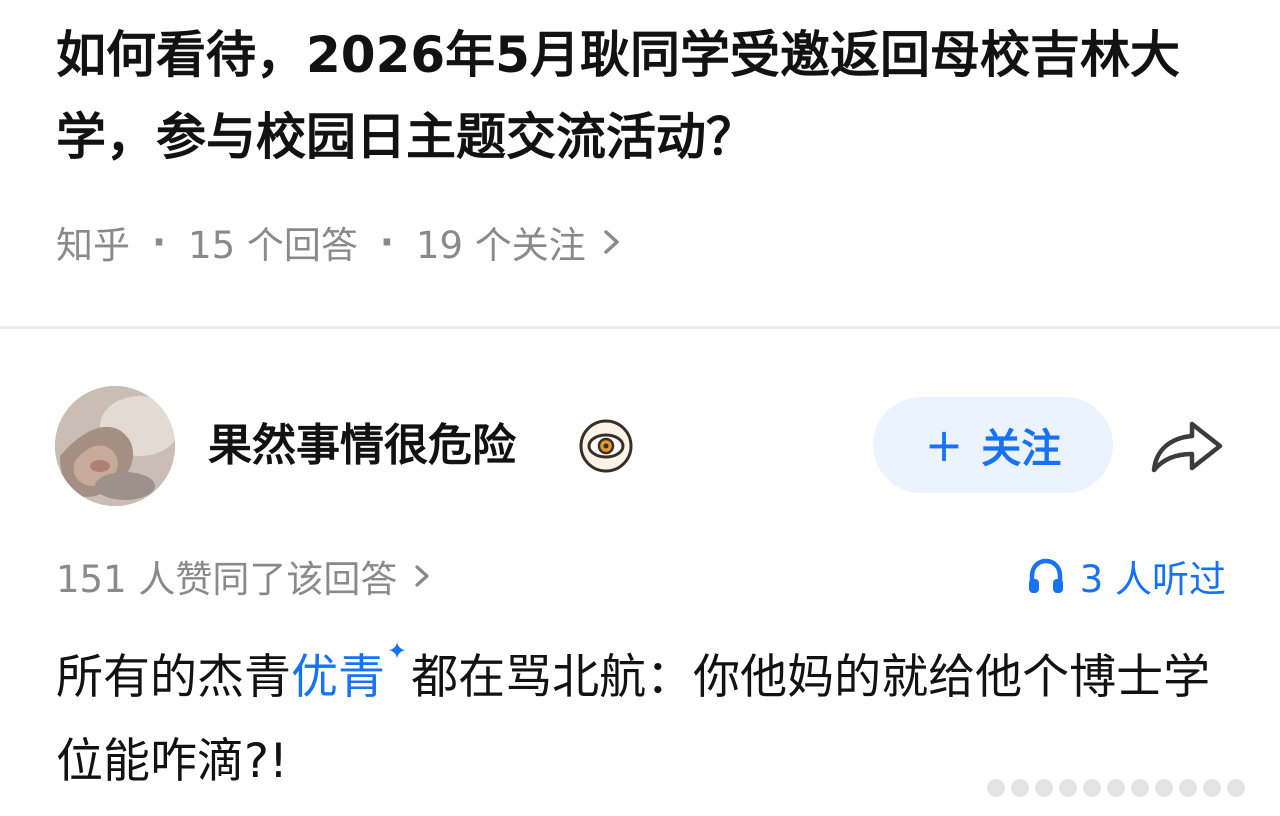  I want to click on follow-button: + 关注, so click(993, 445).